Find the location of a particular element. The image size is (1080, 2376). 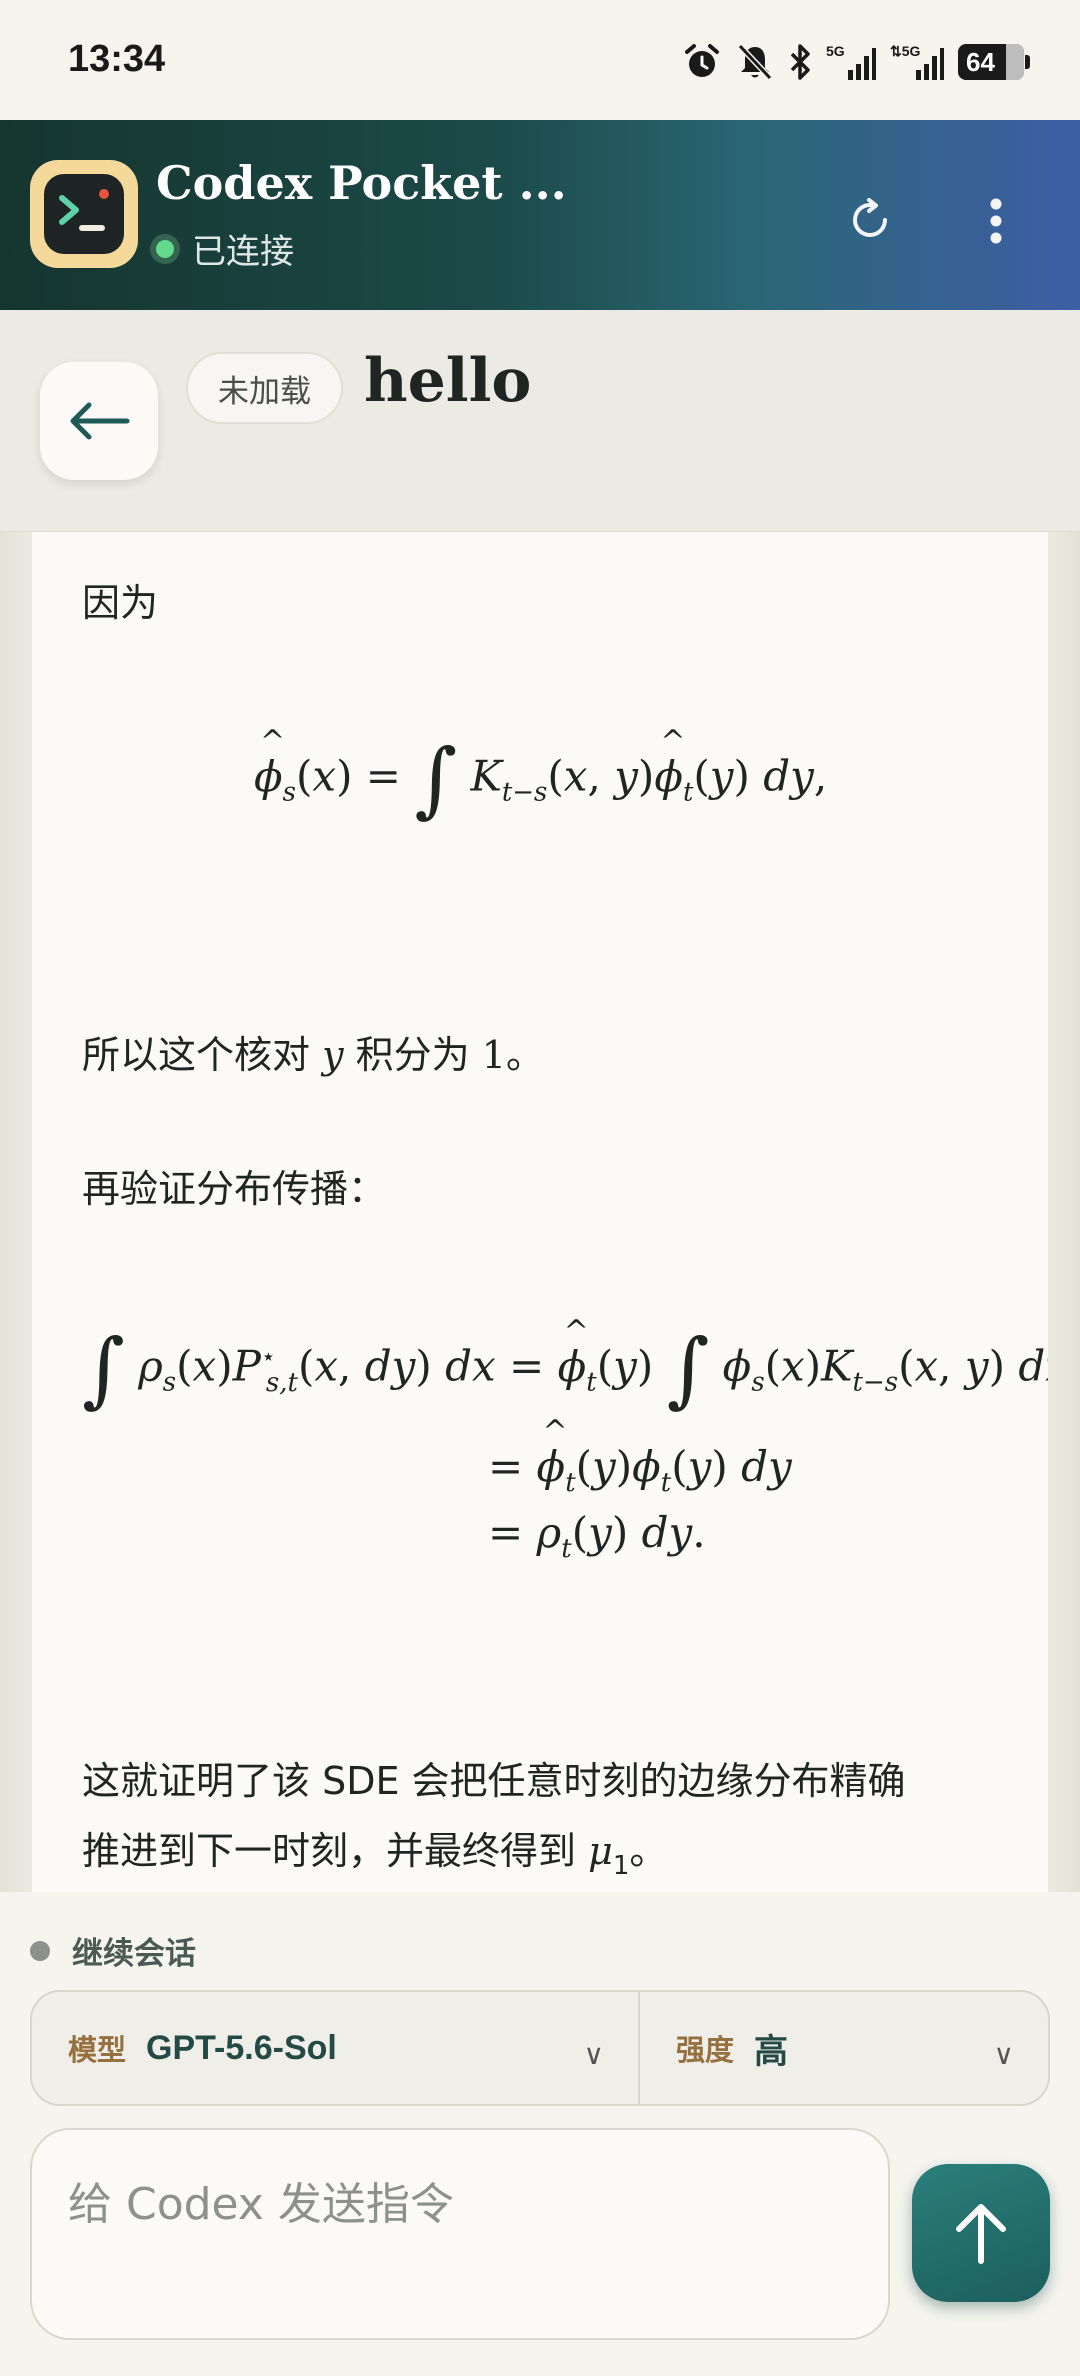

arrow-left-icon is located at coordinates (100, 421).